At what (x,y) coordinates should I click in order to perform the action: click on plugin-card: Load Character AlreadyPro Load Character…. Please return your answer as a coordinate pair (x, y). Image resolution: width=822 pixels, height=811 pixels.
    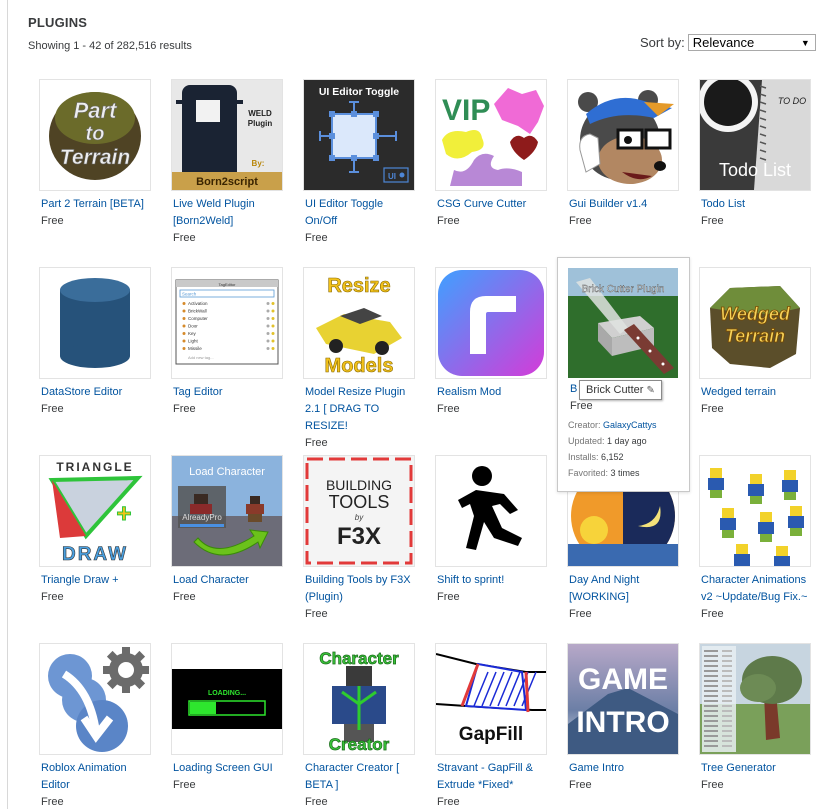
    Looking at the image, I should click on (227, 530).